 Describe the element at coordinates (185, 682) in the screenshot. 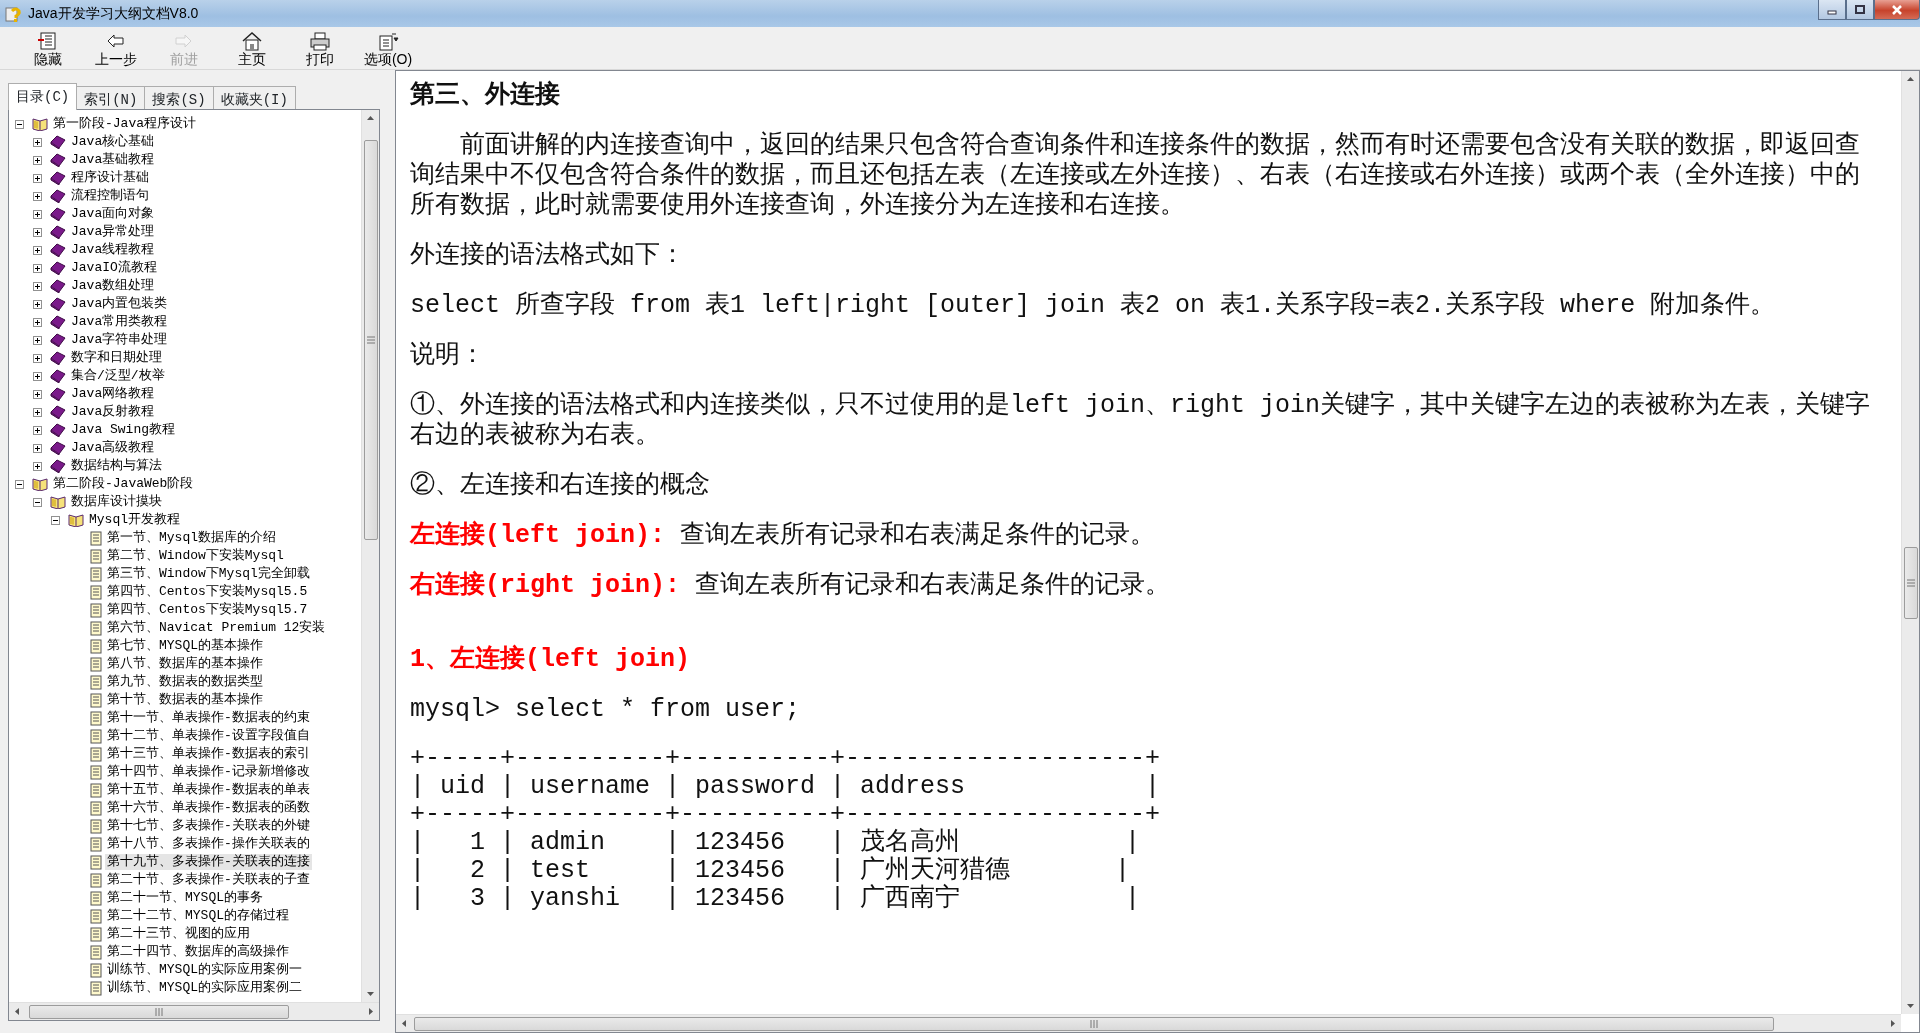

I see `tree-item: 第九节、数据表的数据类型` at that location.